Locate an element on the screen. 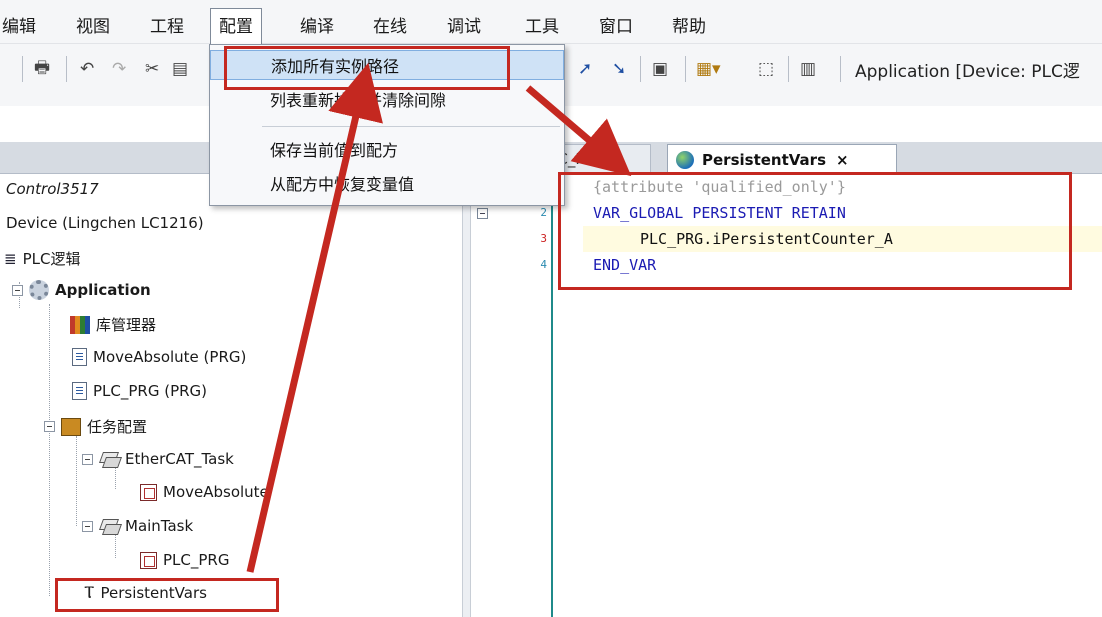 This screenshot has height=617, width=1102. menu-config: 配置 is located at coordinates (236, 26).